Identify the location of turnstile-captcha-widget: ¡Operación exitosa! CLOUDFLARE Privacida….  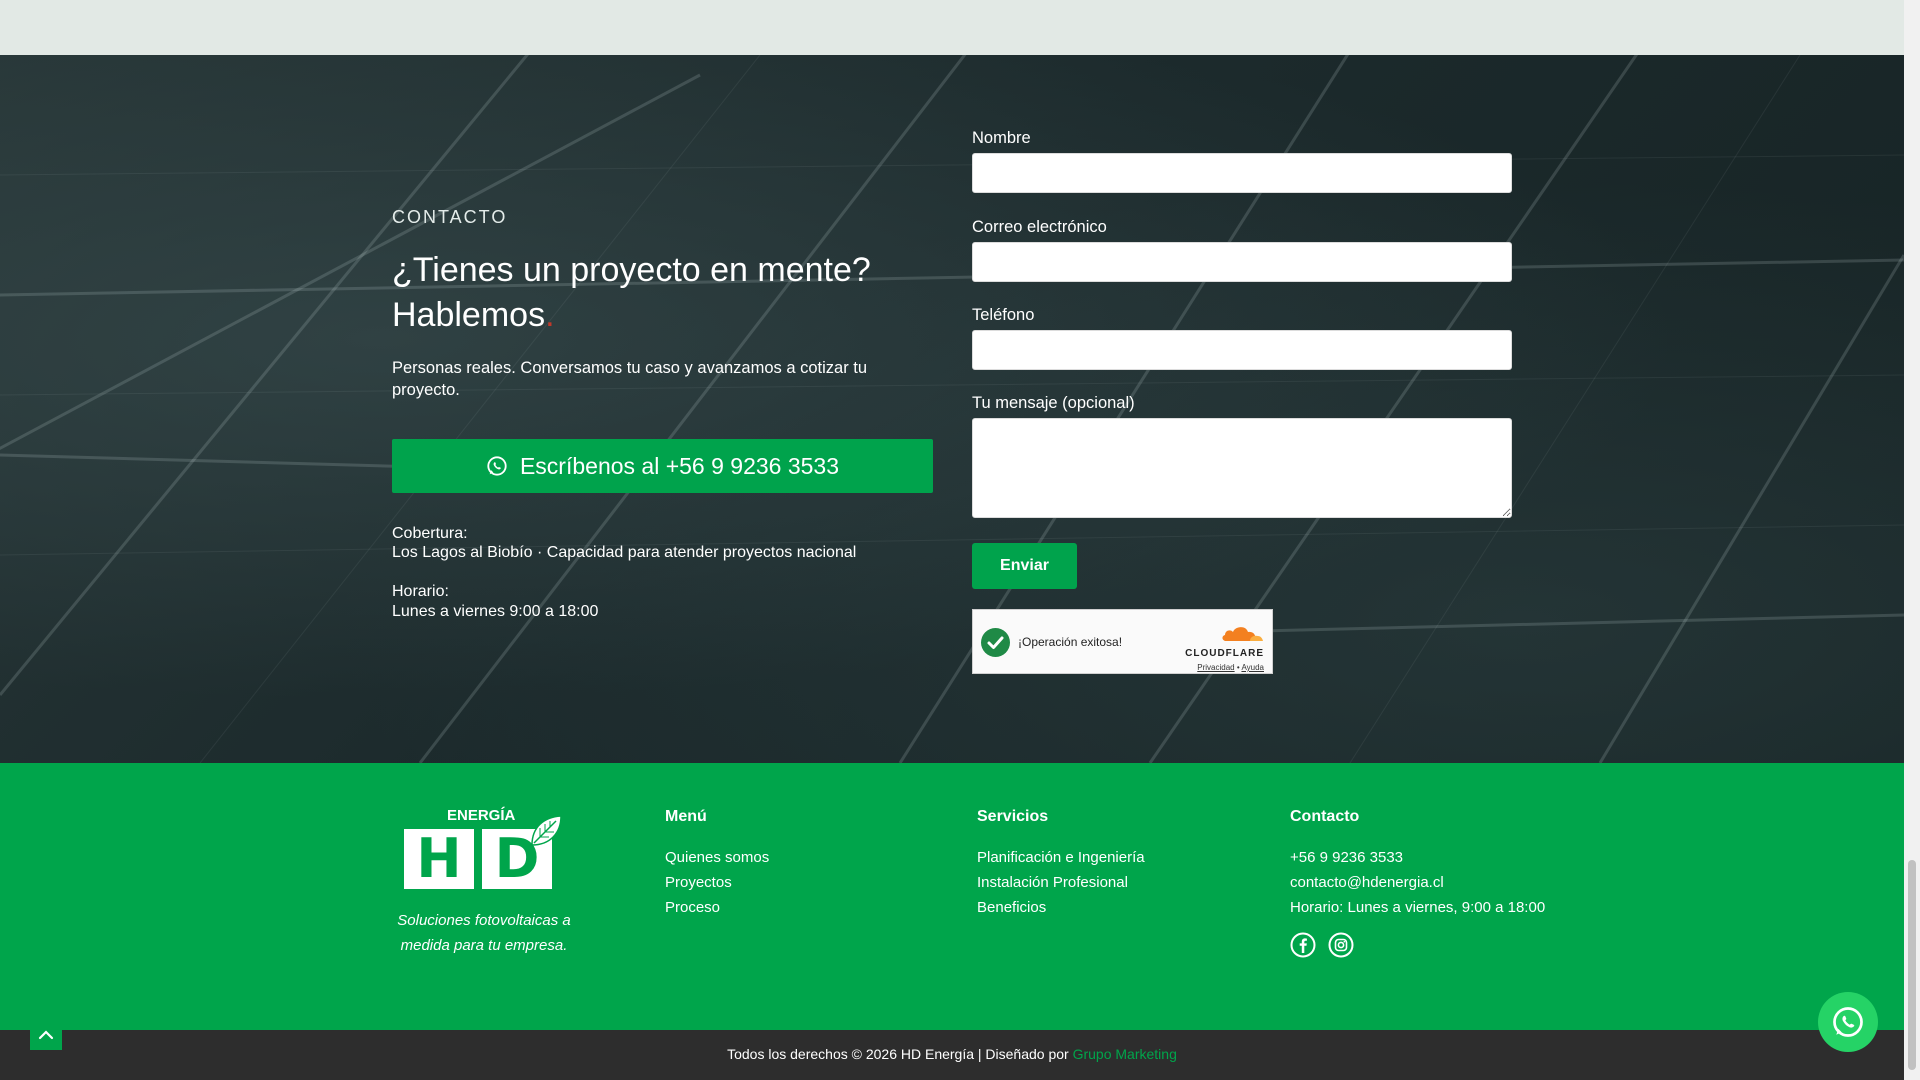
(1122, 641).